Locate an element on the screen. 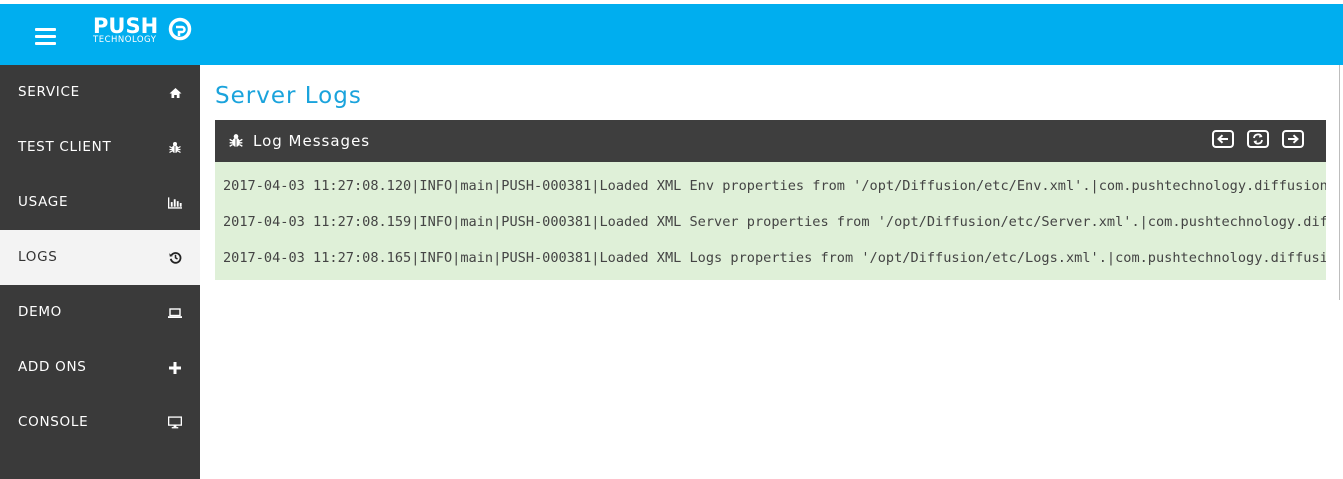  refresh-button is located at coordinates (1258, 139).